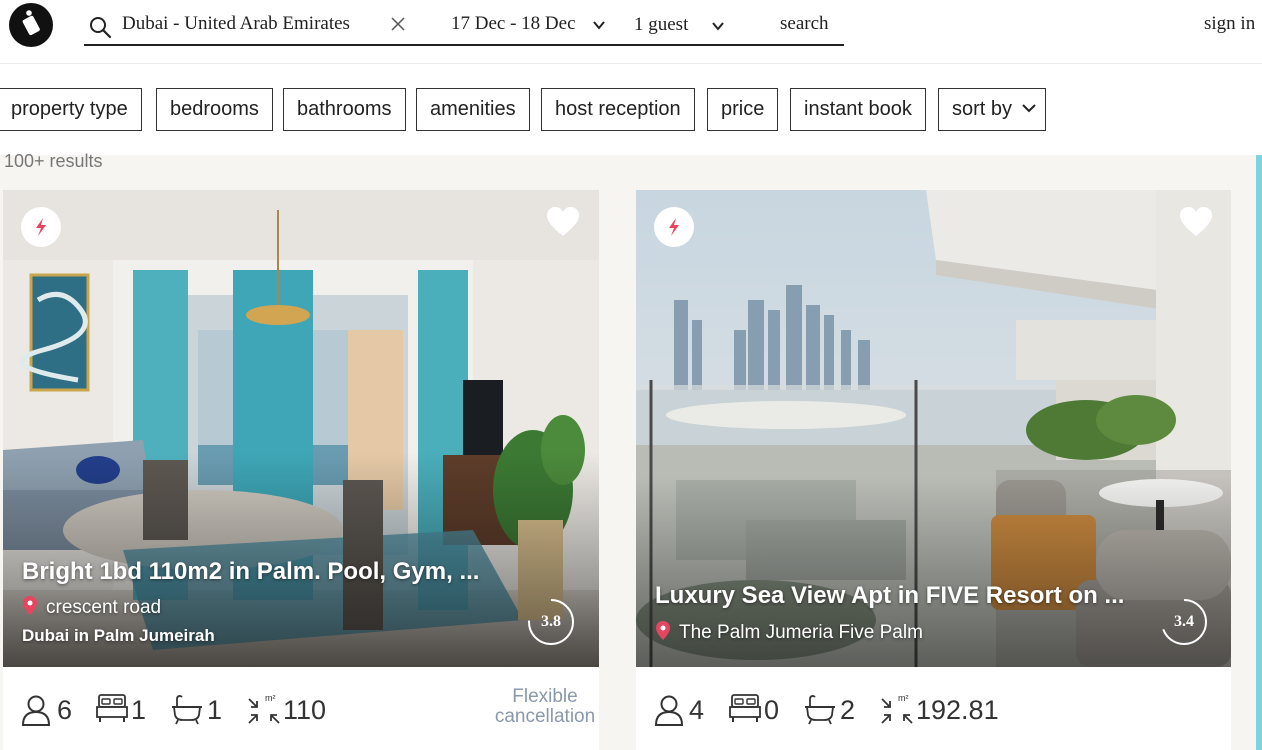 This screenshot has width=1262, height=750. Describe the element at coordinates (545, 706) in the screenshot. I see `cancellation-policy: Flexible cancellation` at that location.